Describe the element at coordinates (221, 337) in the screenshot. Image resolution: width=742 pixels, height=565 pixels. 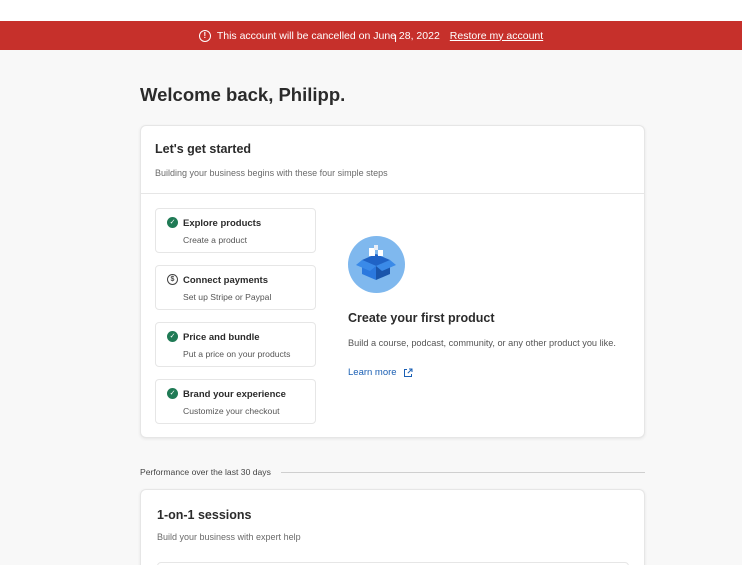
I see `step-title: Price and bundle` at that location.